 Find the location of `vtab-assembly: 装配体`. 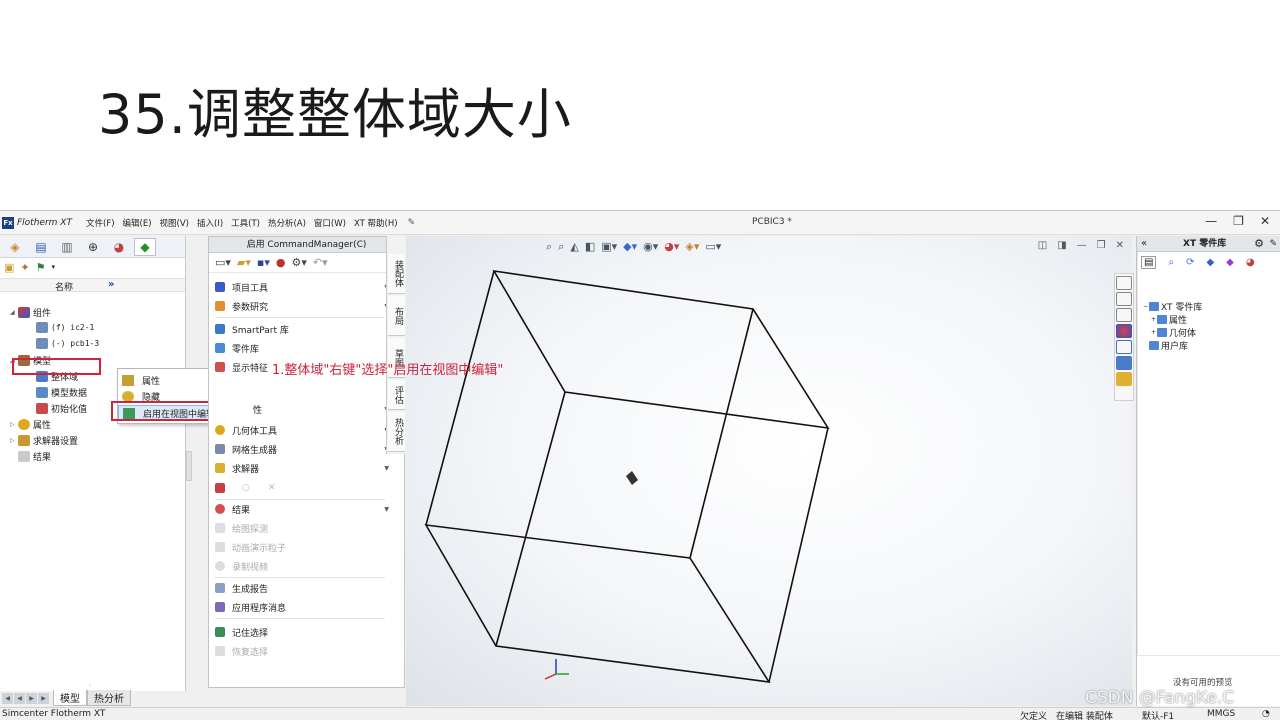

vtab-assembly: 装配体 is located at coordinates (396, 274).